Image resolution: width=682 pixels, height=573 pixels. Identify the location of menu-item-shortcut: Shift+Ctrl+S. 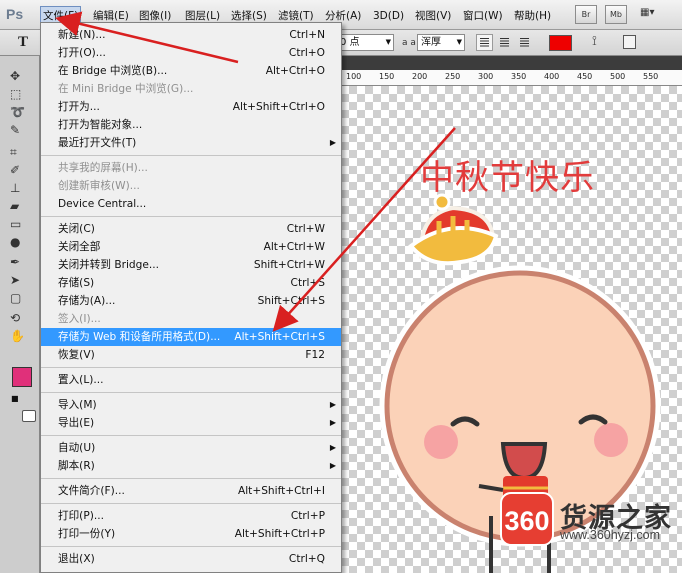
(291, 301).